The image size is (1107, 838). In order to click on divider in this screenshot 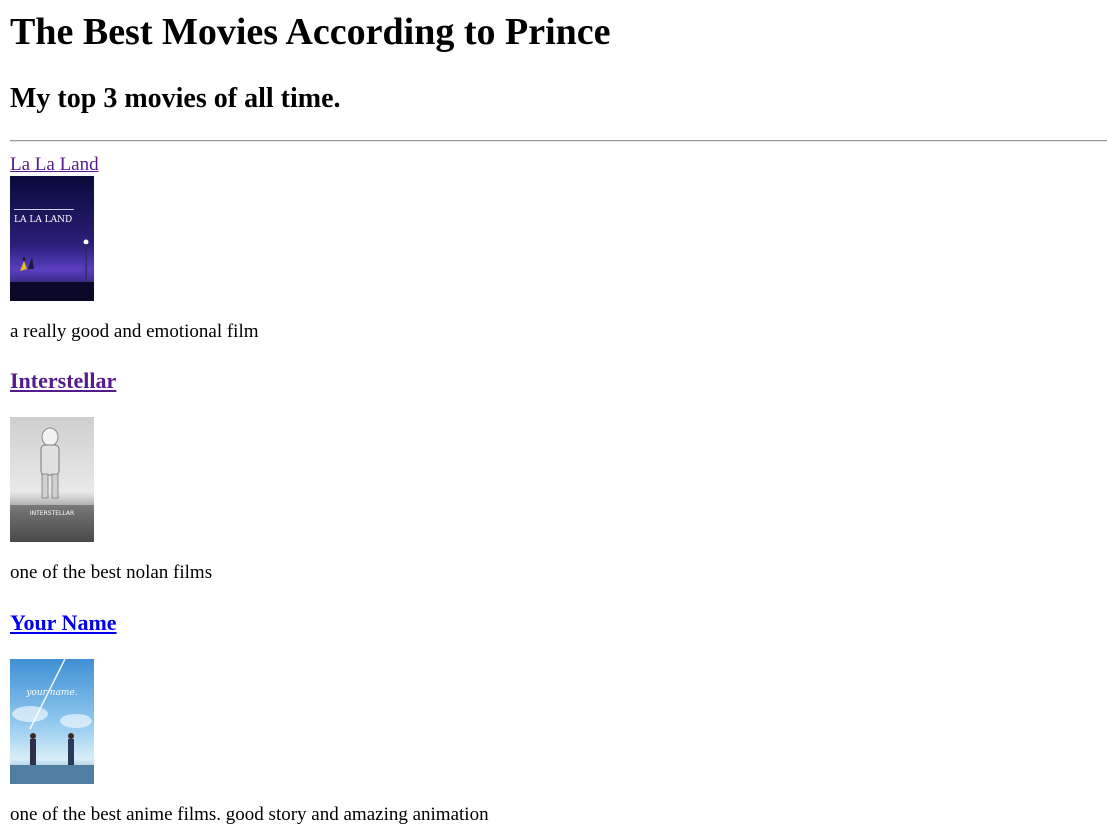, I will do `click(558, 141)`.